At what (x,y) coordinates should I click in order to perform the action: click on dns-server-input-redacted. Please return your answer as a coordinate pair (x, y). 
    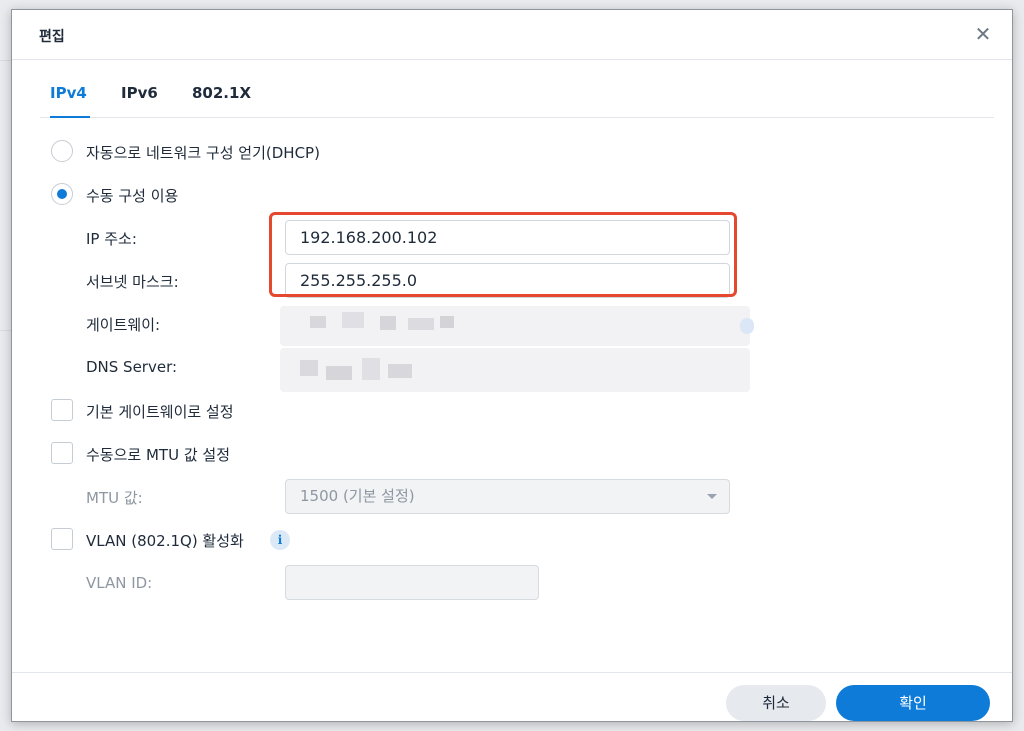
    Looking at the image, I should click on (515, 370).